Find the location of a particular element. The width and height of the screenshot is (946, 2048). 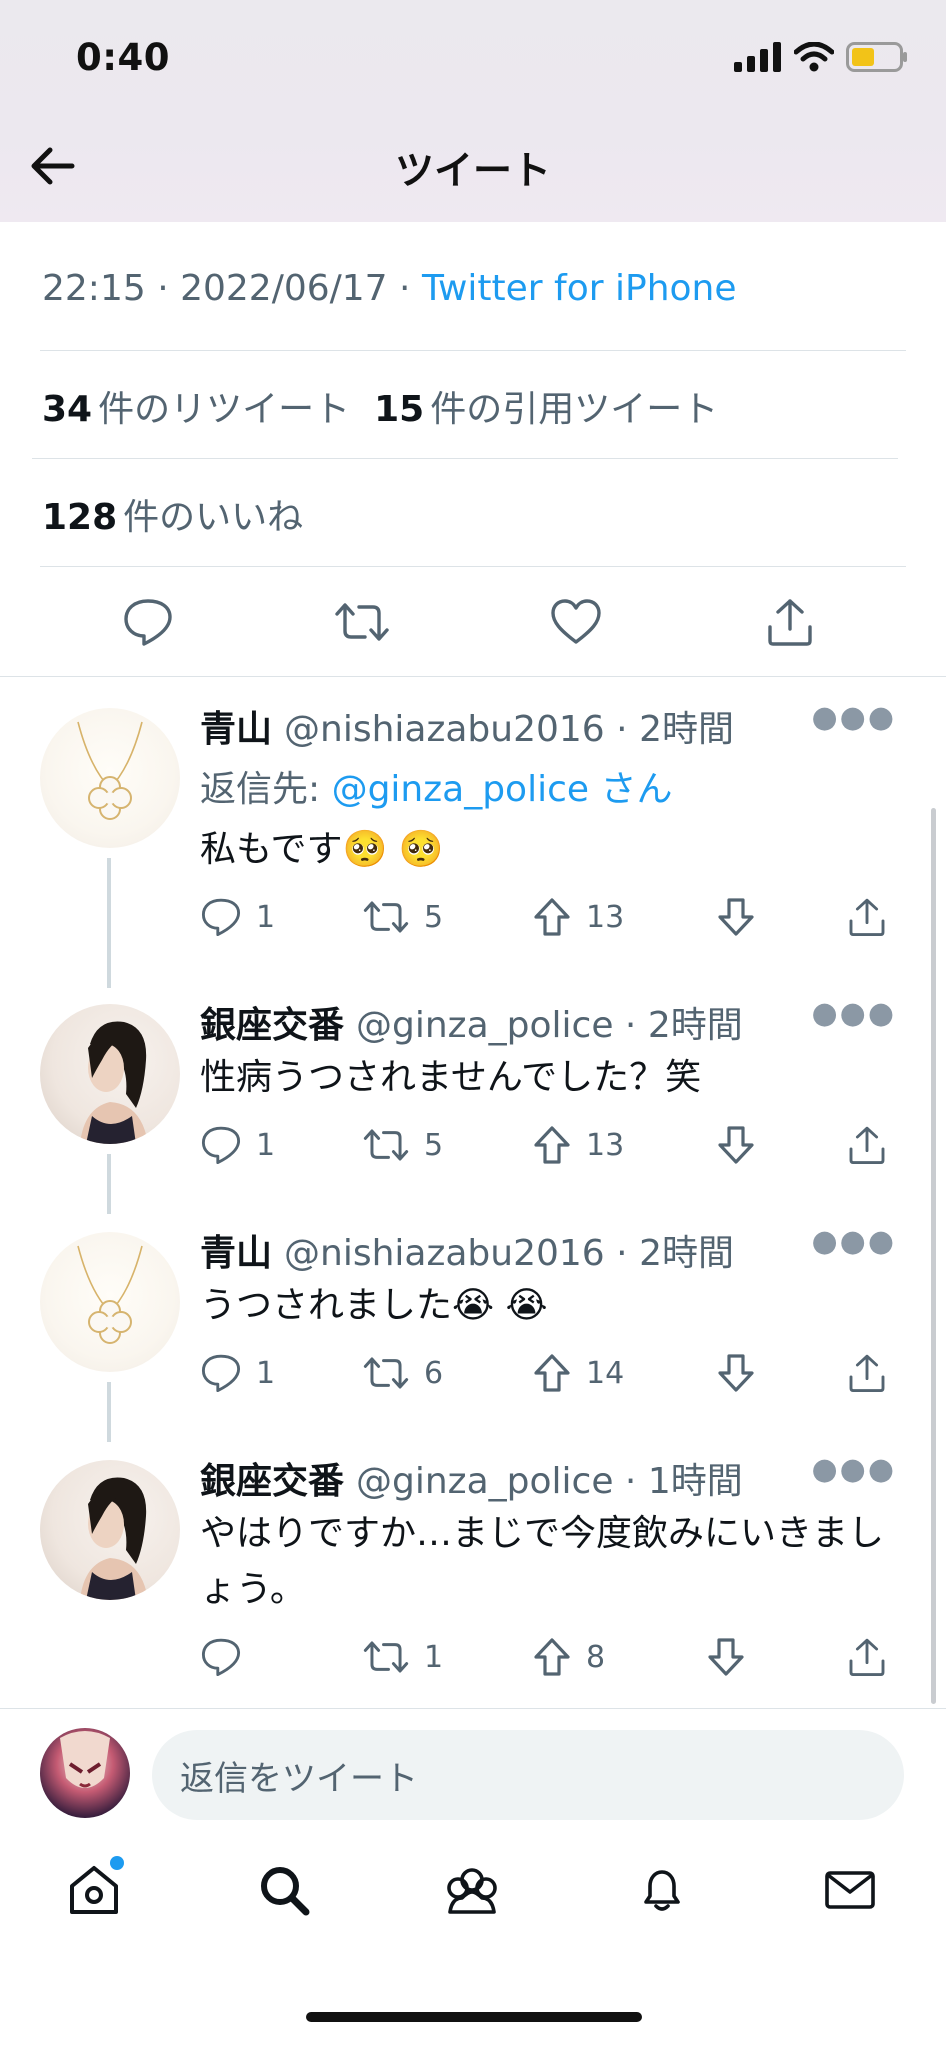

quotes-label: 件の引用ツイート is located at coordinates (574, 409).